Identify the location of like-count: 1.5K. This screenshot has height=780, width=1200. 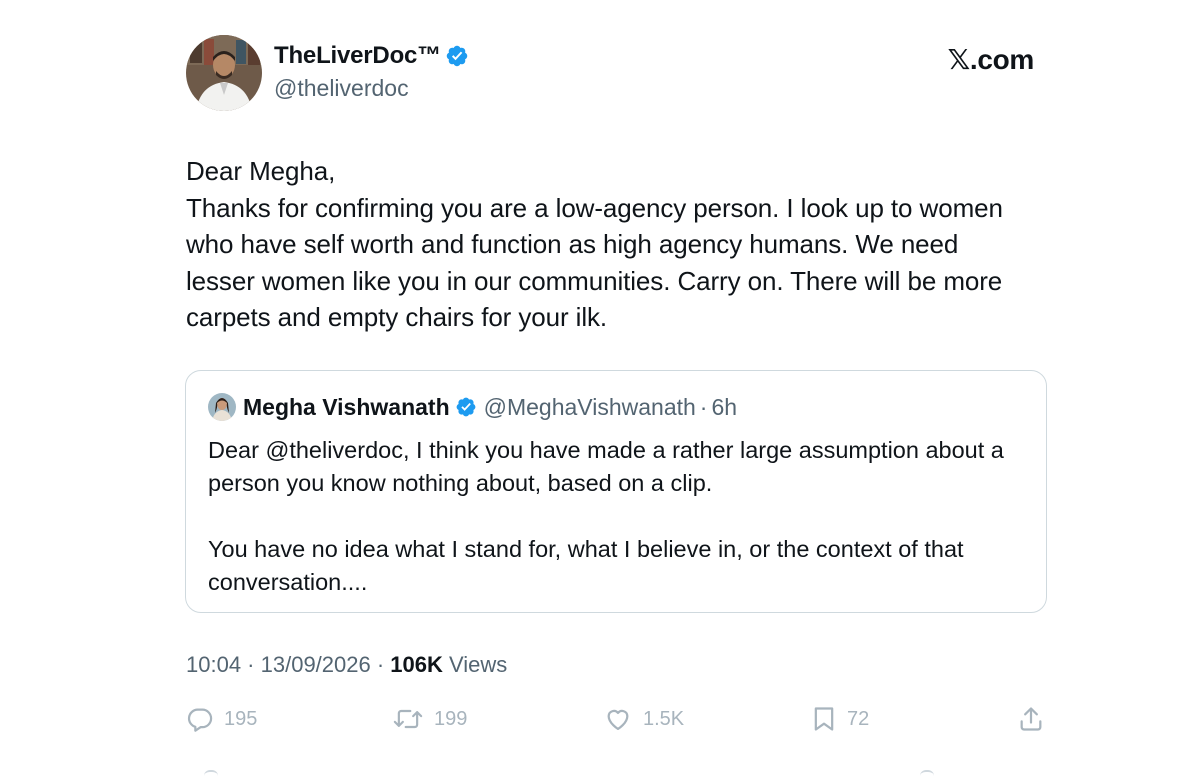
(664, 718).